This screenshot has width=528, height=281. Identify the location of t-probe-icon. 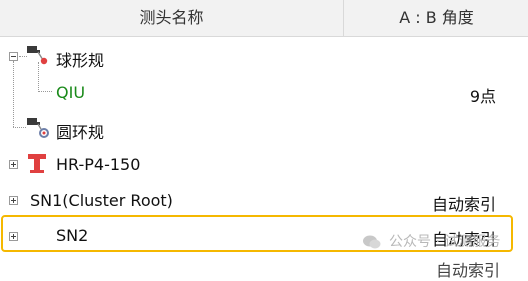
(37, 163).